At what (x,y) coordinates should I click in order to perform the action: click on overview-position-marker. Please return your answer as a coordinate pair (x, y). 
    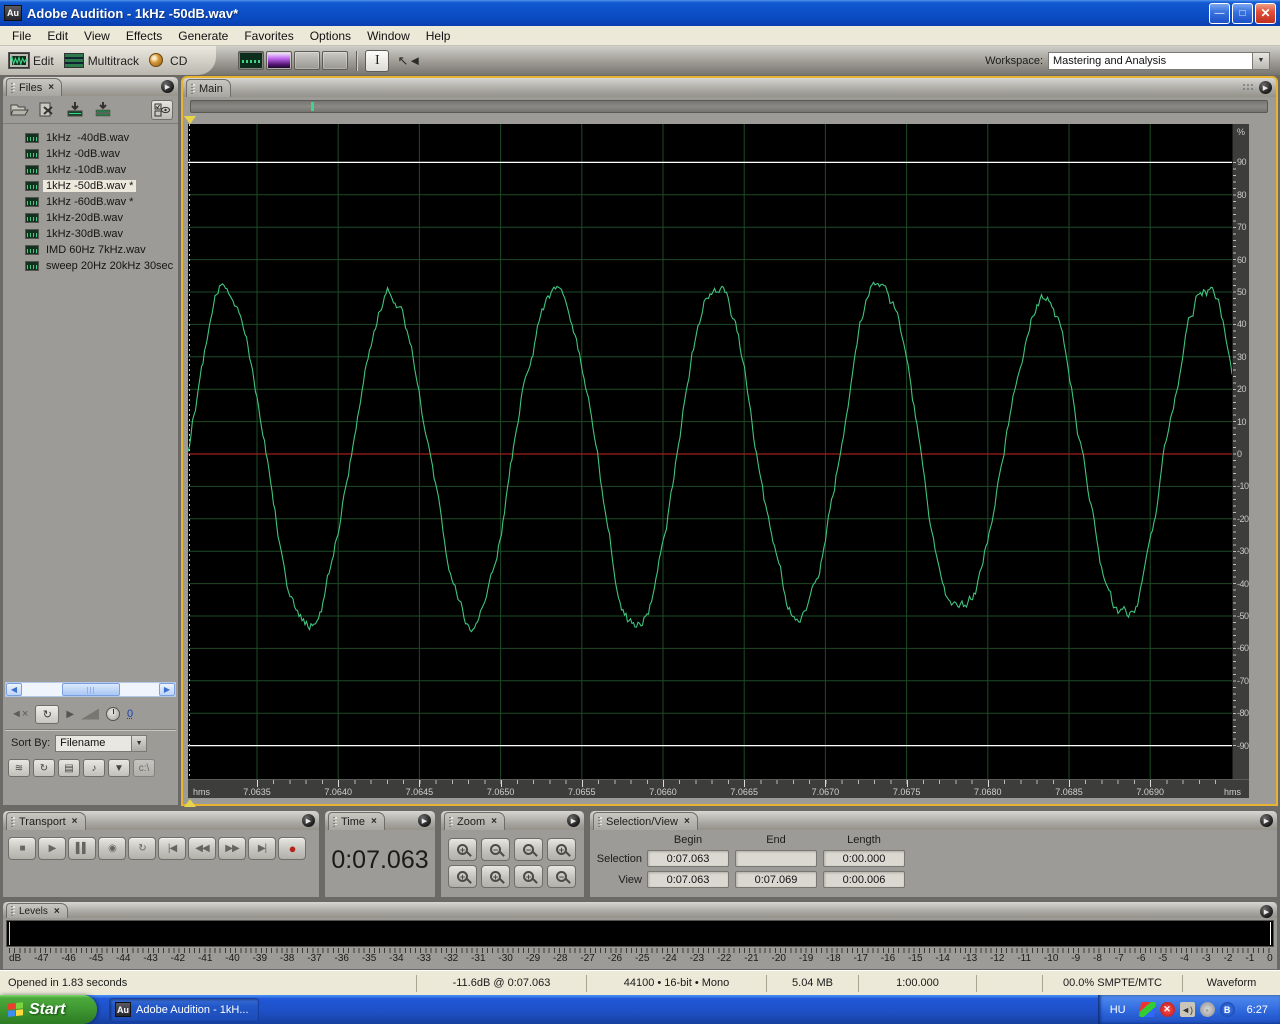
    Looking at the image, I should click on (312, 106).